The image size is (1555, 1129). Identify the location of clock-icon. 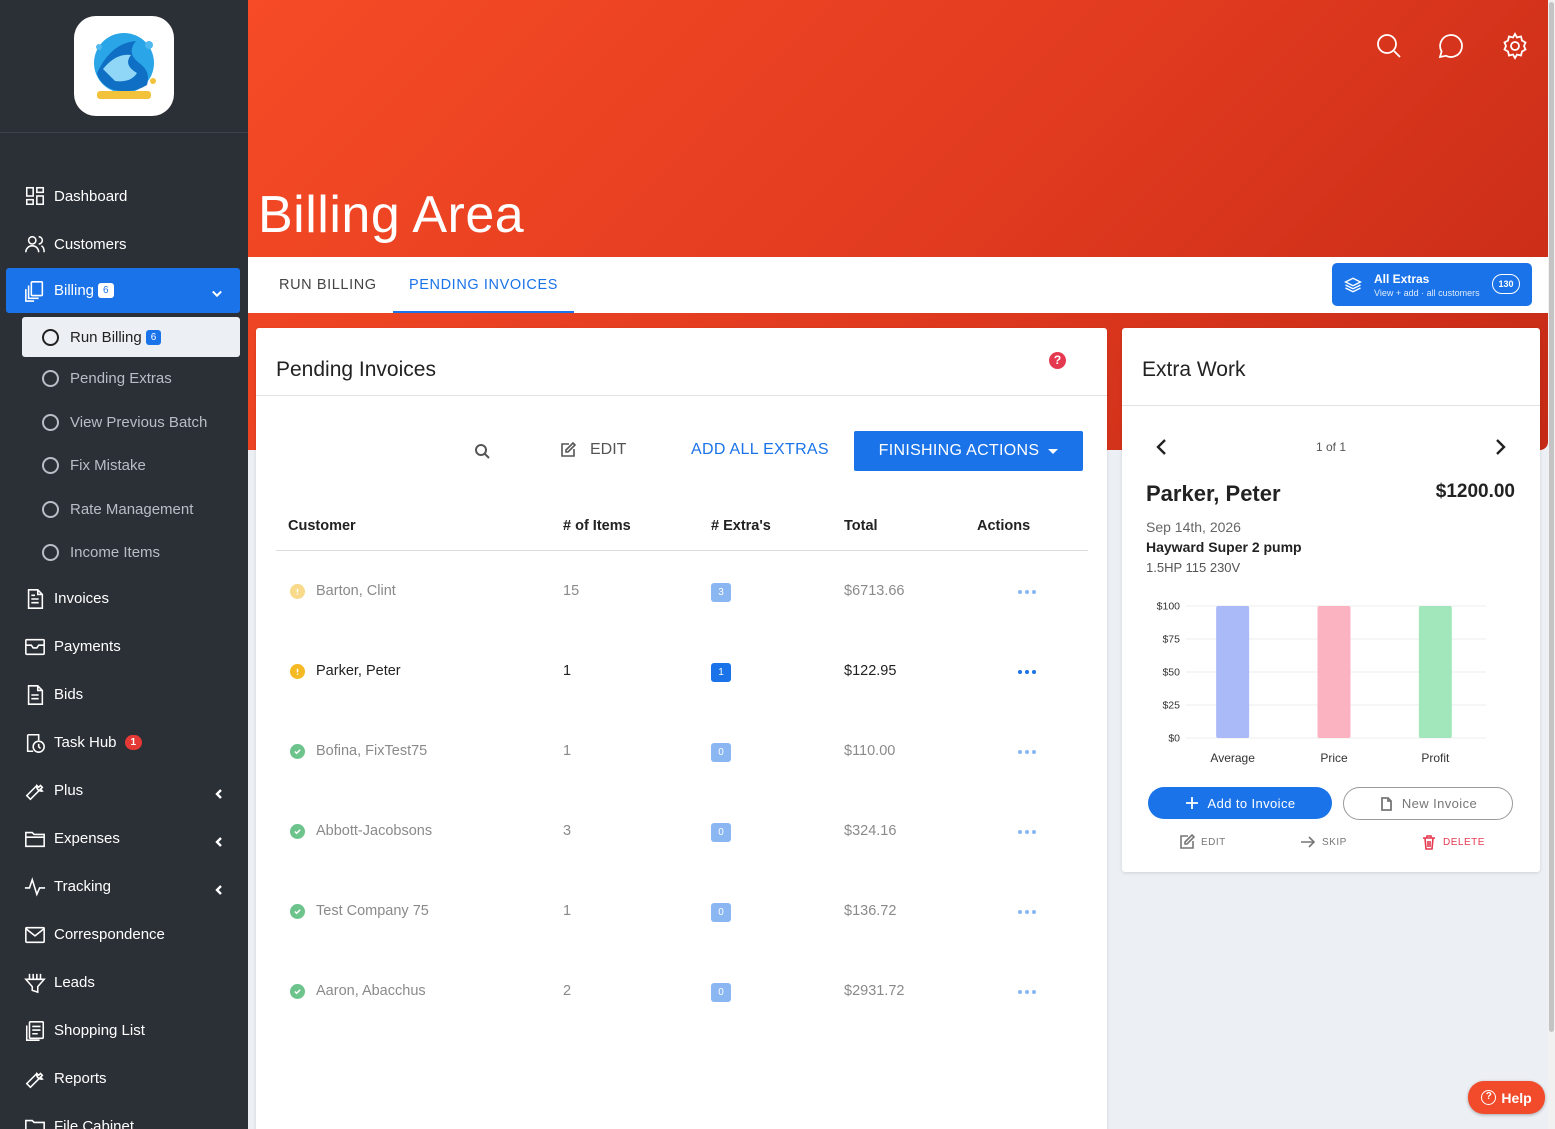
(35, 743).